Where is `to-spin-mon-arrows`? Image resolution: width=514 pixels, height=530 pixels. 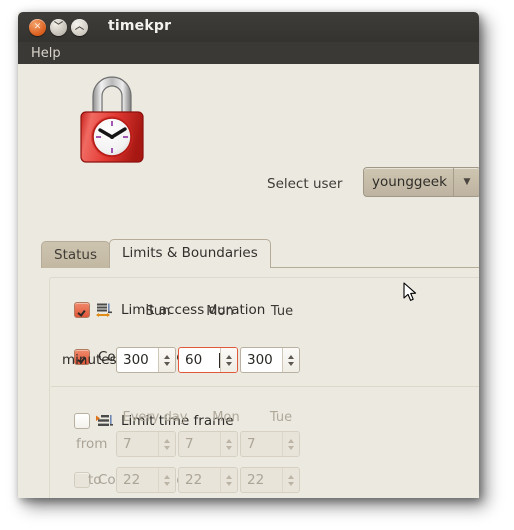 to-spin-mon-arrows is located at coordinates (228, 480).